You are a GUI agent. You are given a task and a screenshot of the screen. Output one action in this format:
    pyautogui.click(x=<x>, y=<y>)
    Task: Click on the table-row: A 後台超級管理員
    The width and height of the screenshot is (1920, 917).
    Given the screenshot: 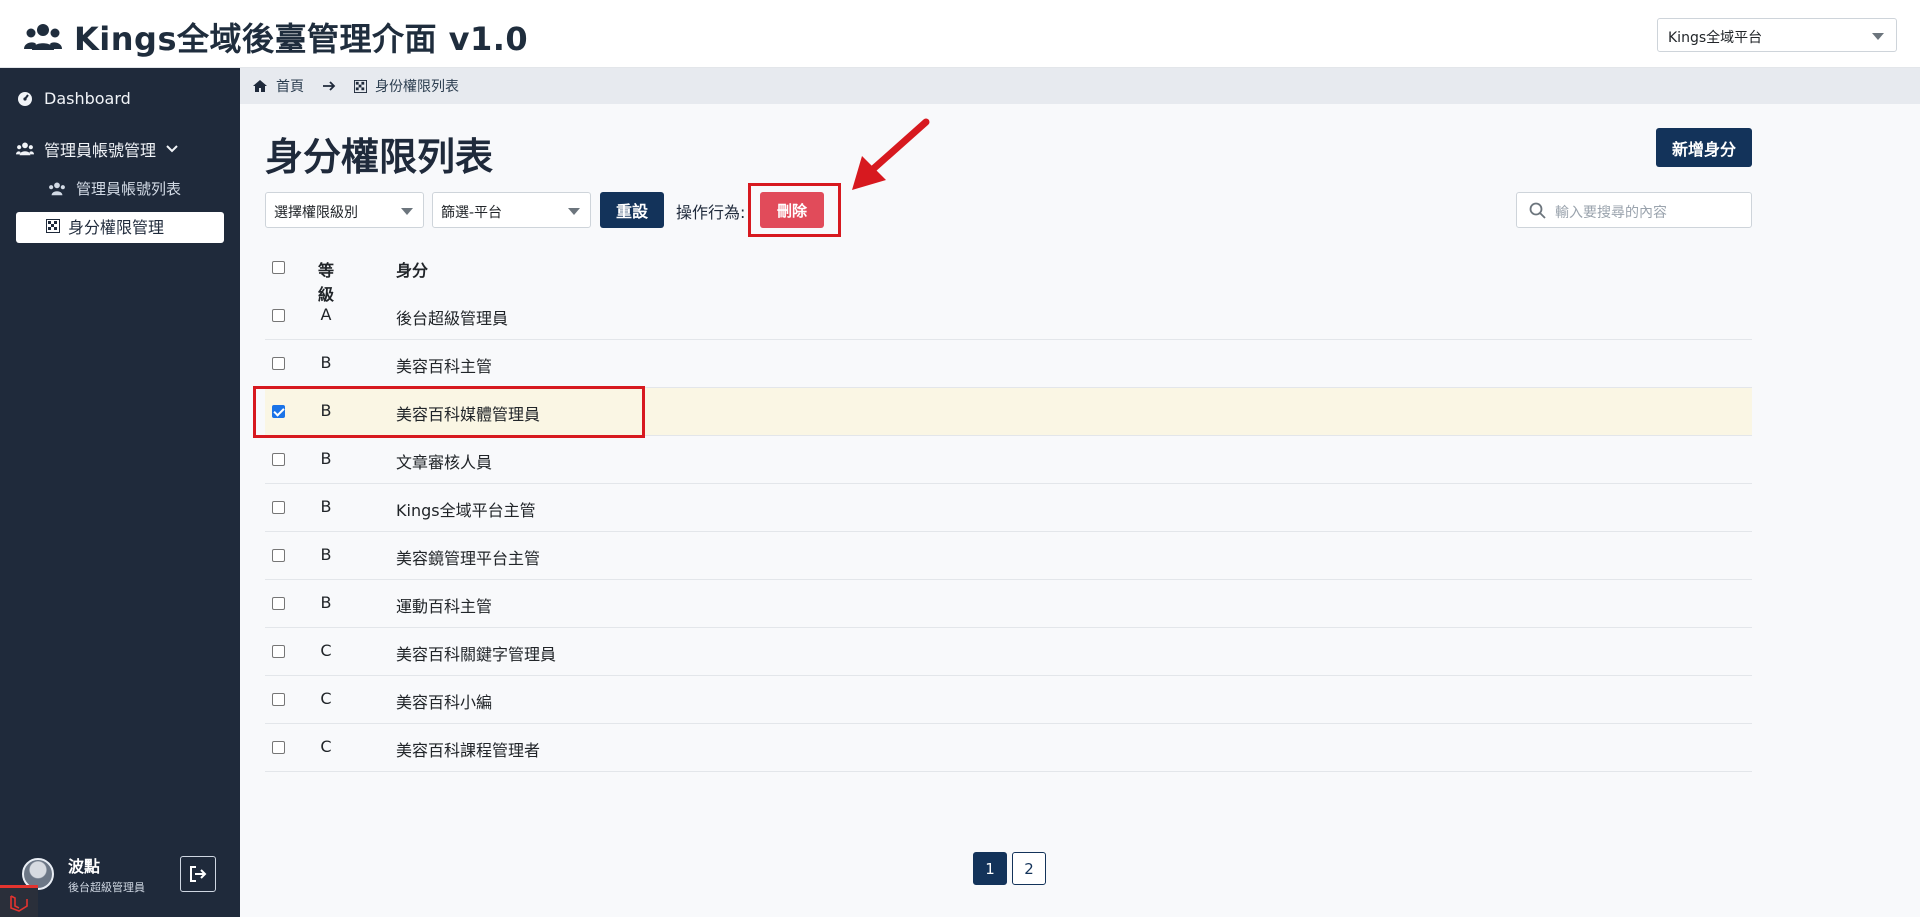 What is the action you would take?
    pyautogui.click(x=1008, y=316)
    